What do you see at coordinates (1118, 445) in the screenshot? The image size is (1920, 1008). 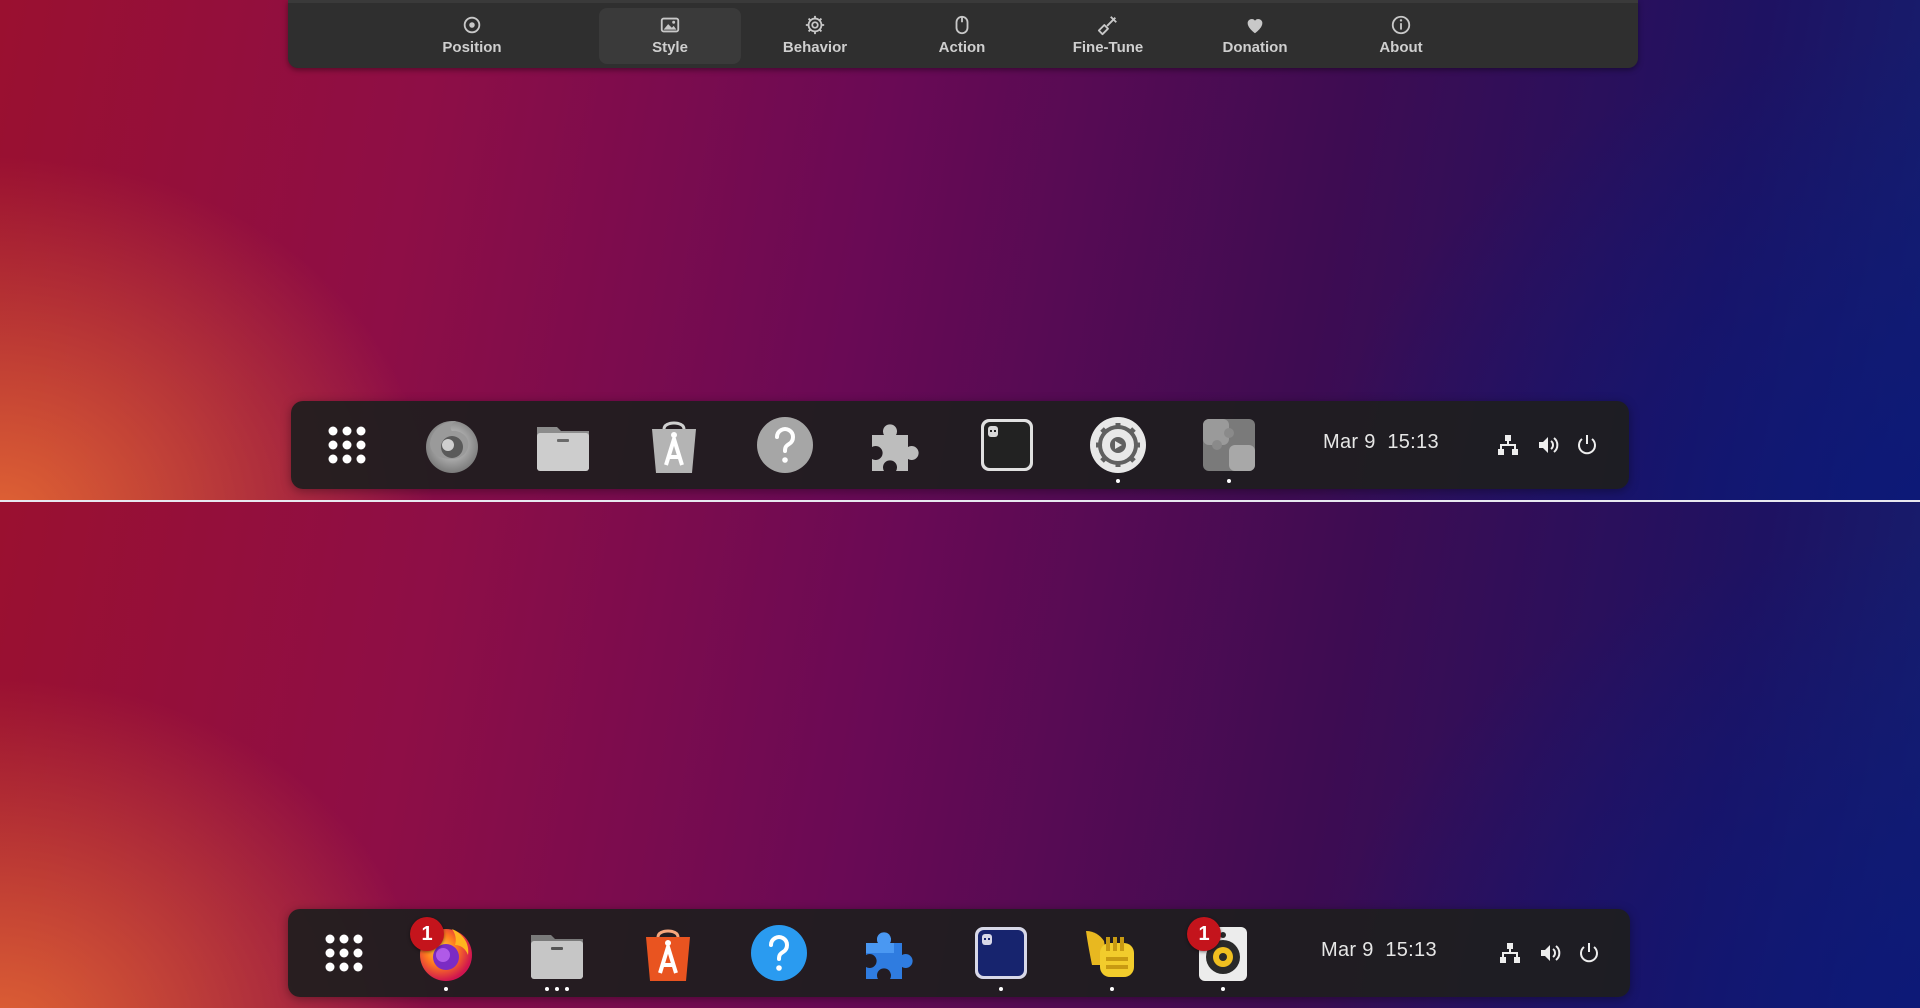 I see `settings-icon` at bounding box center [1118, 445].